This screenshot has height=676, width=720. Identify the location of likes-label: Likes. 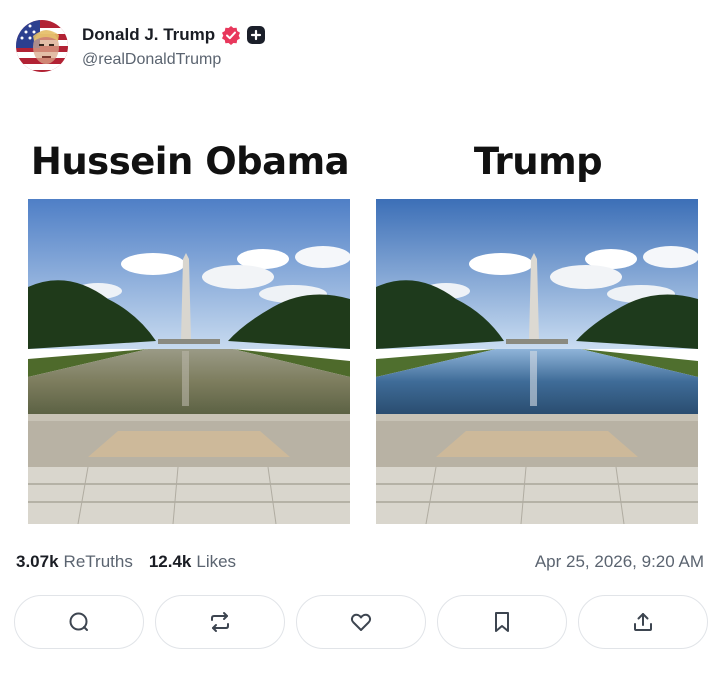
(216, 562).